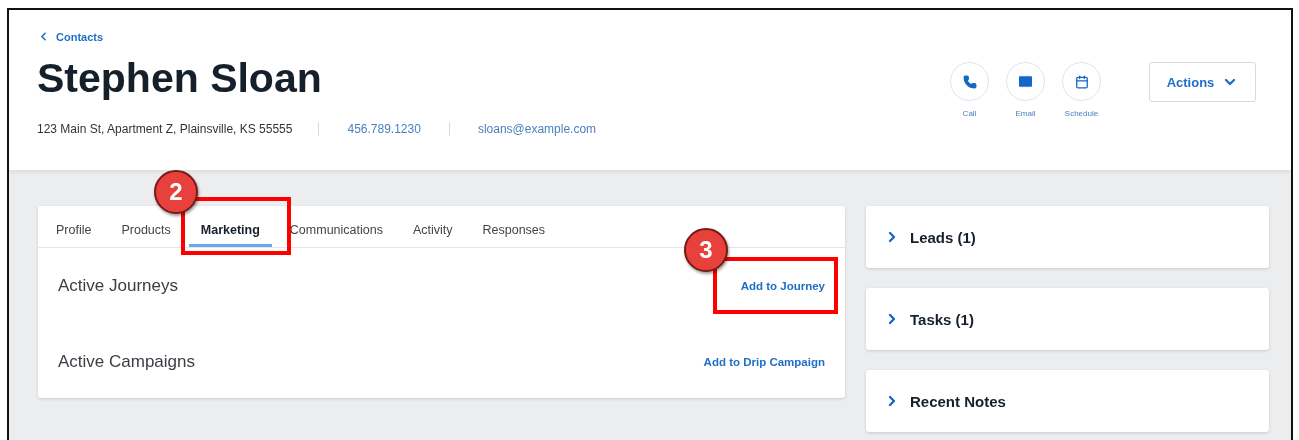 This screenshot has height=440, width=1299. What do you see at coordinates (1081, 113) in the screenshot?
I see `quick-action-label: Schedule` at bounding box center [1081, 113].